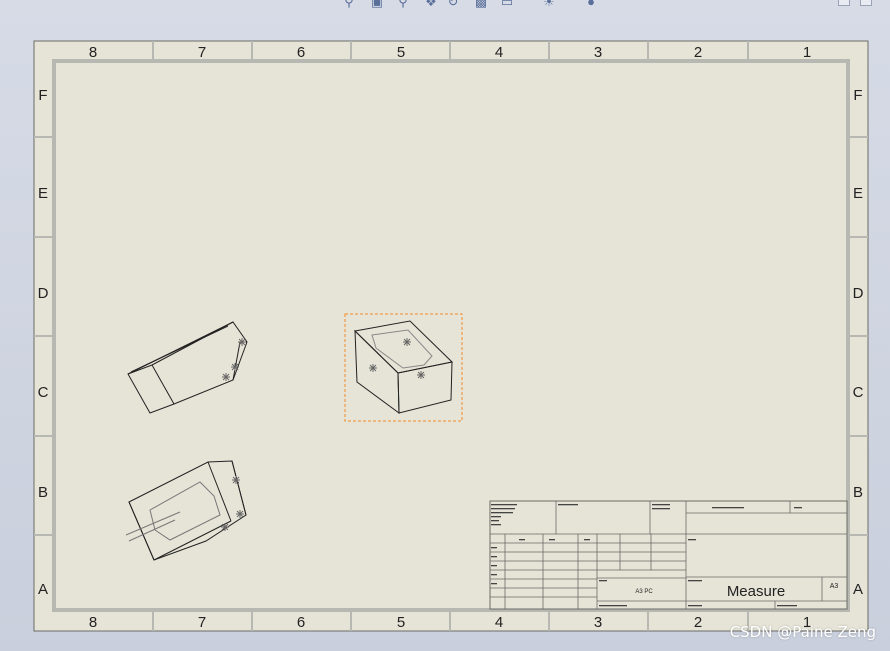 This screenshot has height=651, width=890. Describe the element at coordinates (802, 632) in the screenshot. I see `watermark-text: CSDN @Paine Zeng` at that location.